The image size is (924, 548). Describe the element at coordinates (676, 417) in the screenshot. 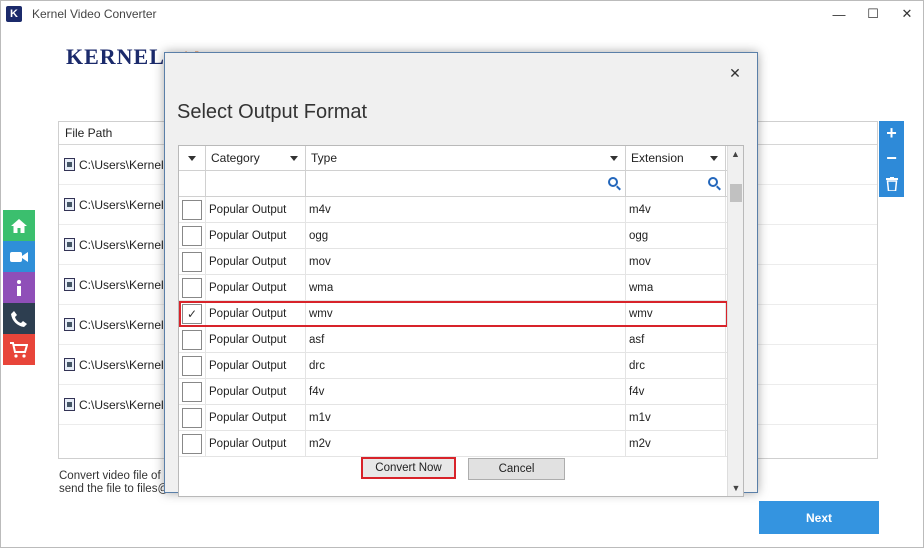

I see `extension-cell: m1v` at that location.